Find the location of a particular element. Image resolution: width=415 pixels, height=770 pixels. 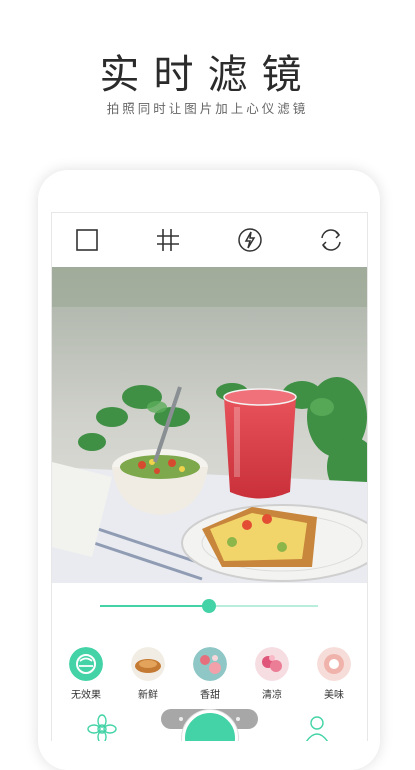

filter-label: 美味 is located at coordinates (334, 695).